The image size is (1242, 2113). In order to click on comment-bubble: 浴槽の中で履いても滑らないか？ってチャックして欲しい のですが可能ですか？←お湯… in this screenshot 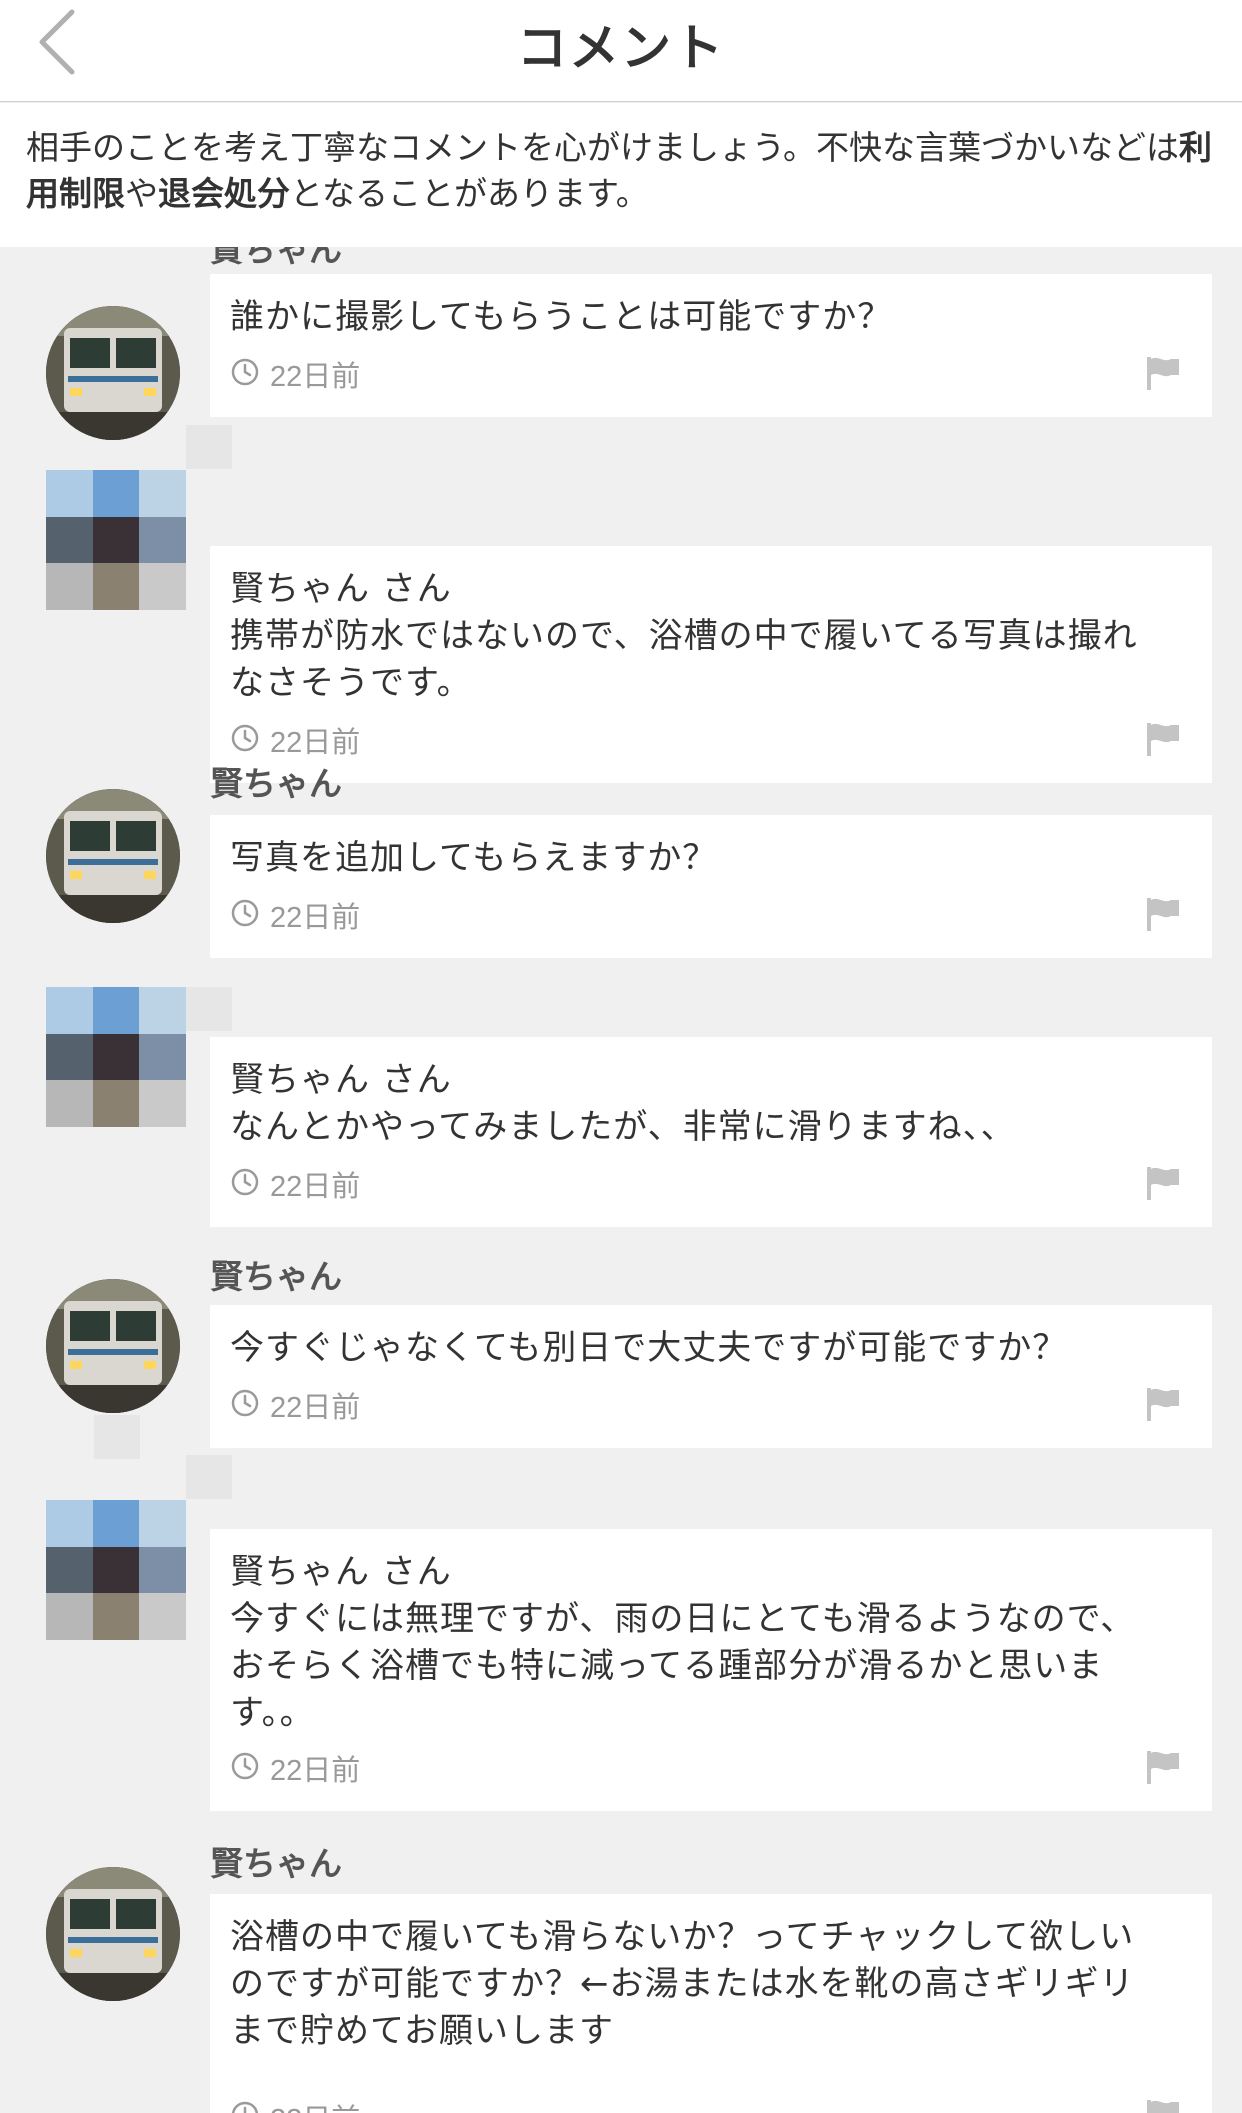, I will do `click(711, 2003)`.